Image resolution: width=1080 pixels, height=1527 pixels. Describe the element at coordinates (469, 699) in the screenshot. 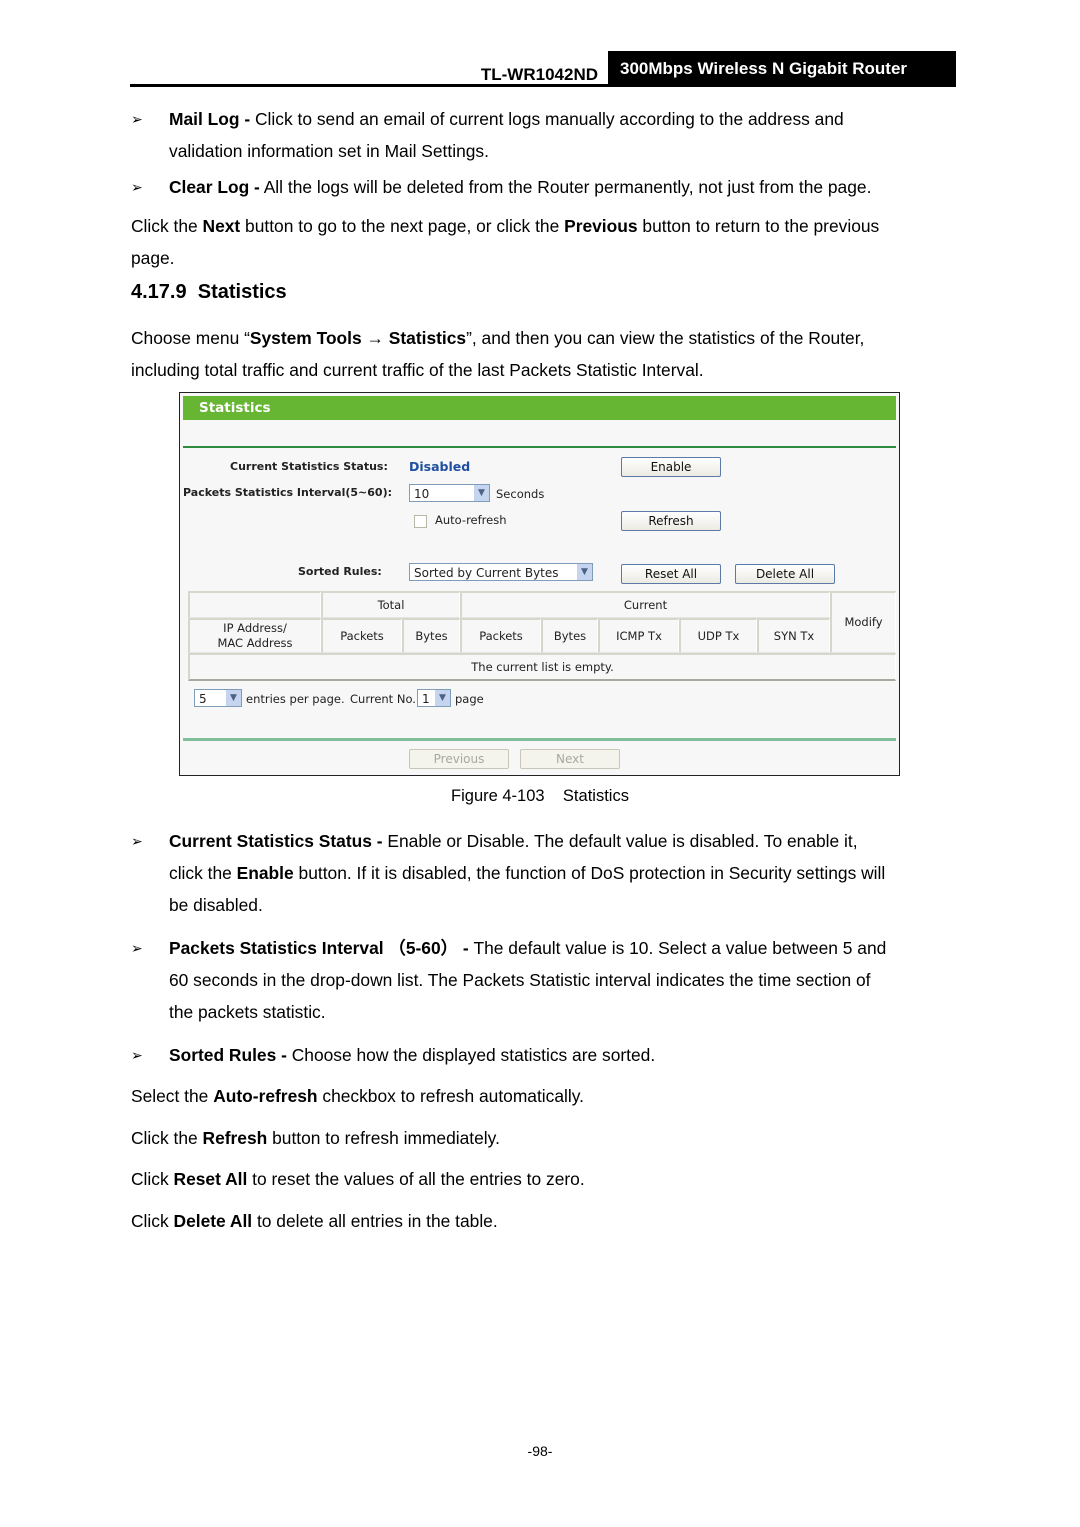

I see `page-label: page` at that location.